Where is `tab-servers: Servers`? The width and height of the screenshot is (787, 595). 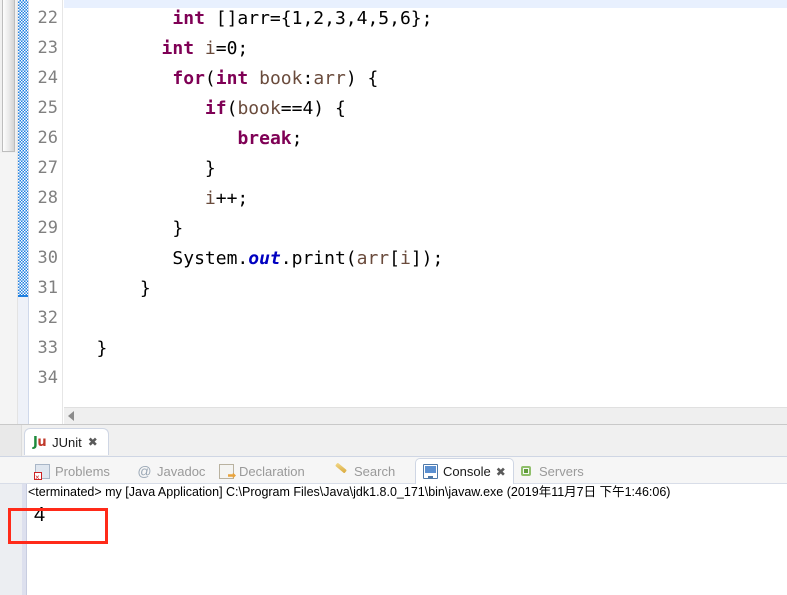 tab-servers: Servers is located at coordinates (551, 471).